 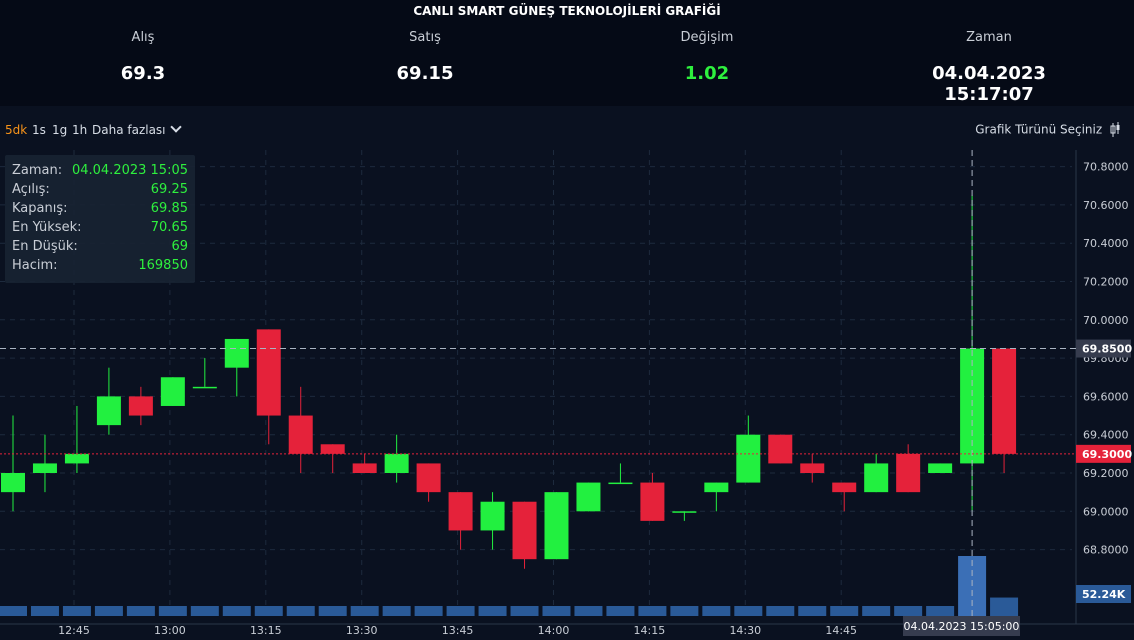 I want to click on crosshair-time-label: 04.04.2023 15:05:00, so click(x=962, y=626).